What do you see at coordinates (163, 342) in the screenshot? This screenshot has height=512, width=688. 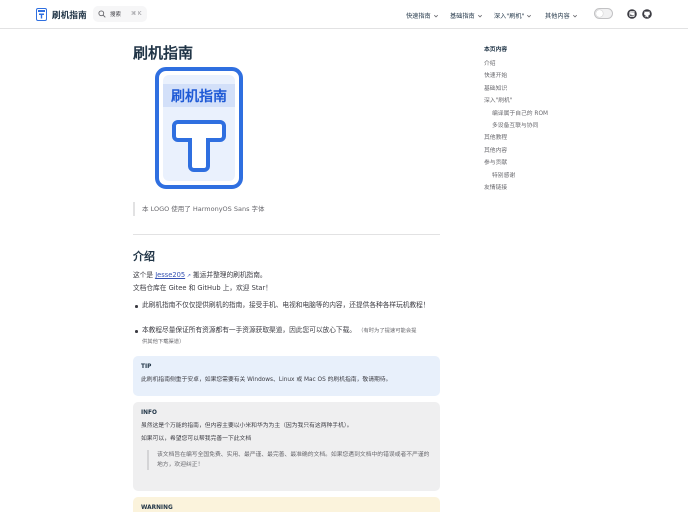 I see `list-item-note-continued: 供其他下载渠道）` at bounding box center [163, 342].